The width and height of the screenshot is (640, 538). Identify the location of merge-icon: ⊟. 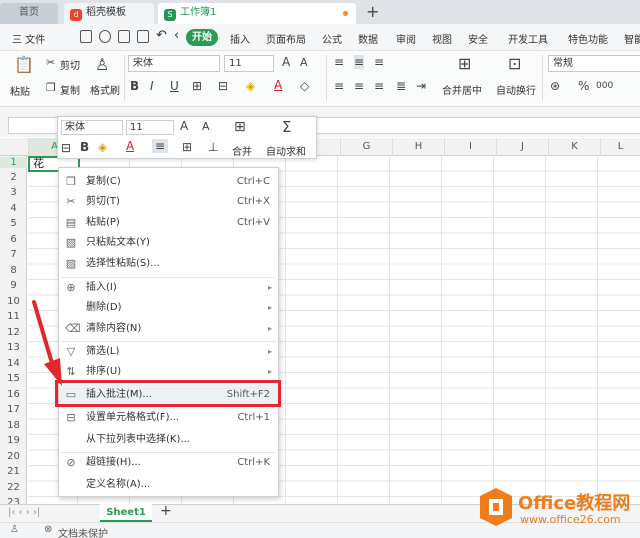
(223, 86).